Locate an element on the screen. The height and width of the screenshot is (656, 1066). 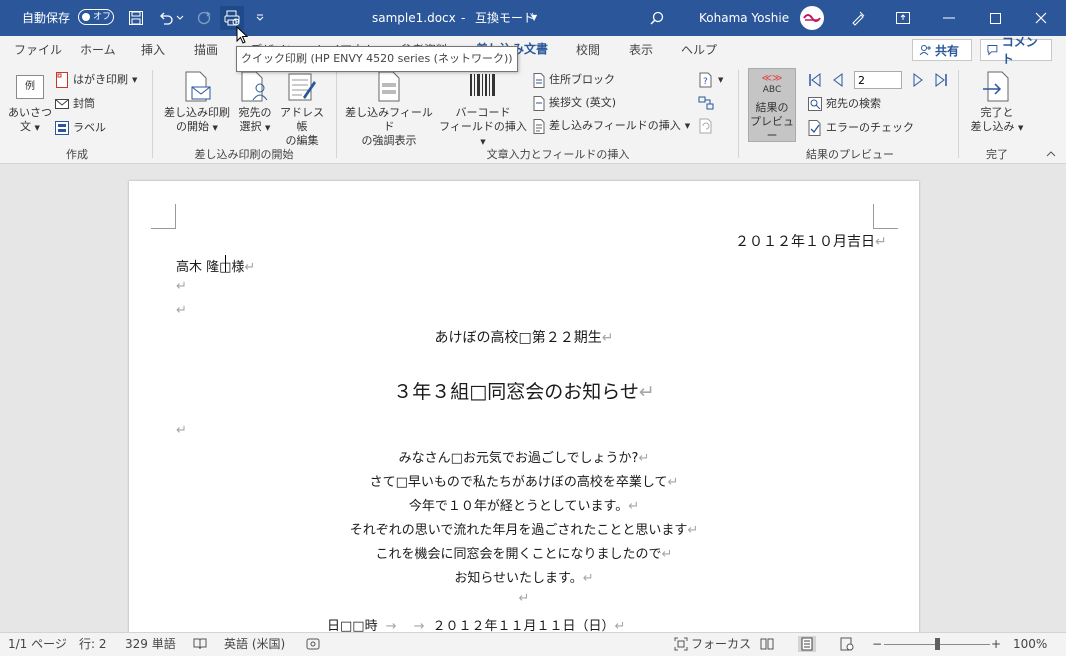
address-block-button: 住所ブロック is located at coordinates (574, 80).